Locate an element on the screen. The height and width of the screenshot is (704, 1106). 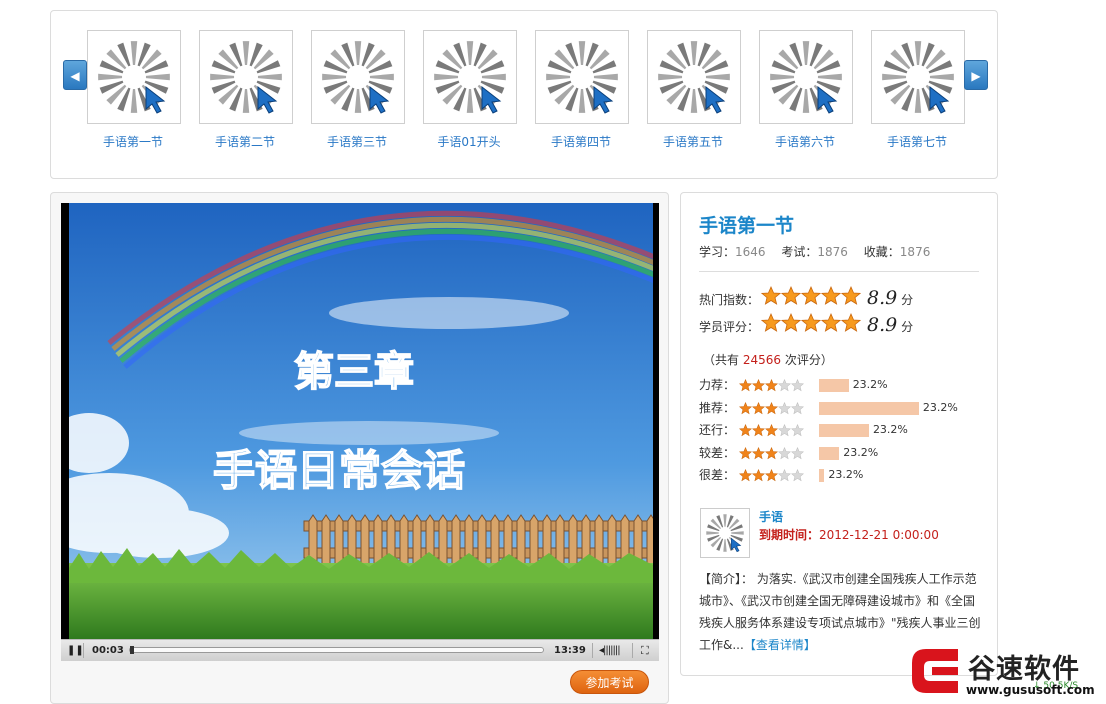
join-exam-button: 参加考试 is located at coordinates (609, 682).